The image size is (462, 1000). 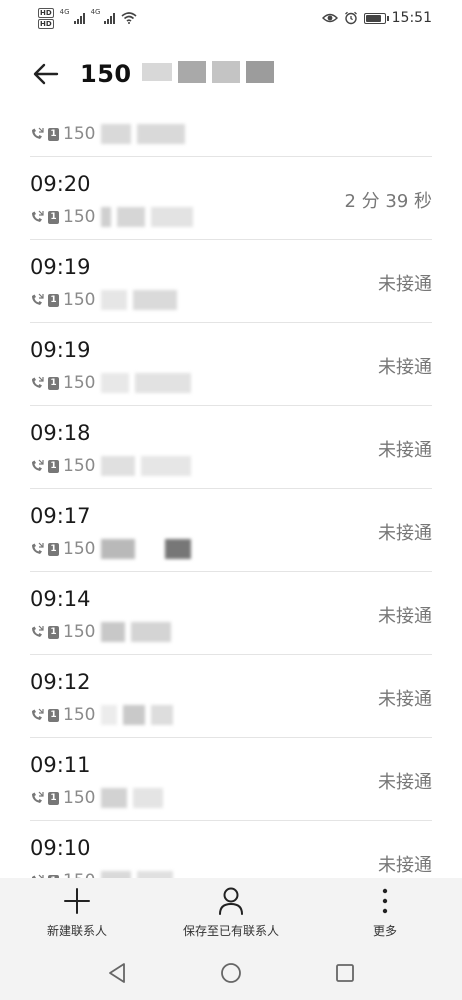 I want to click on call-time: 09:11, so click(x=60, y=765).